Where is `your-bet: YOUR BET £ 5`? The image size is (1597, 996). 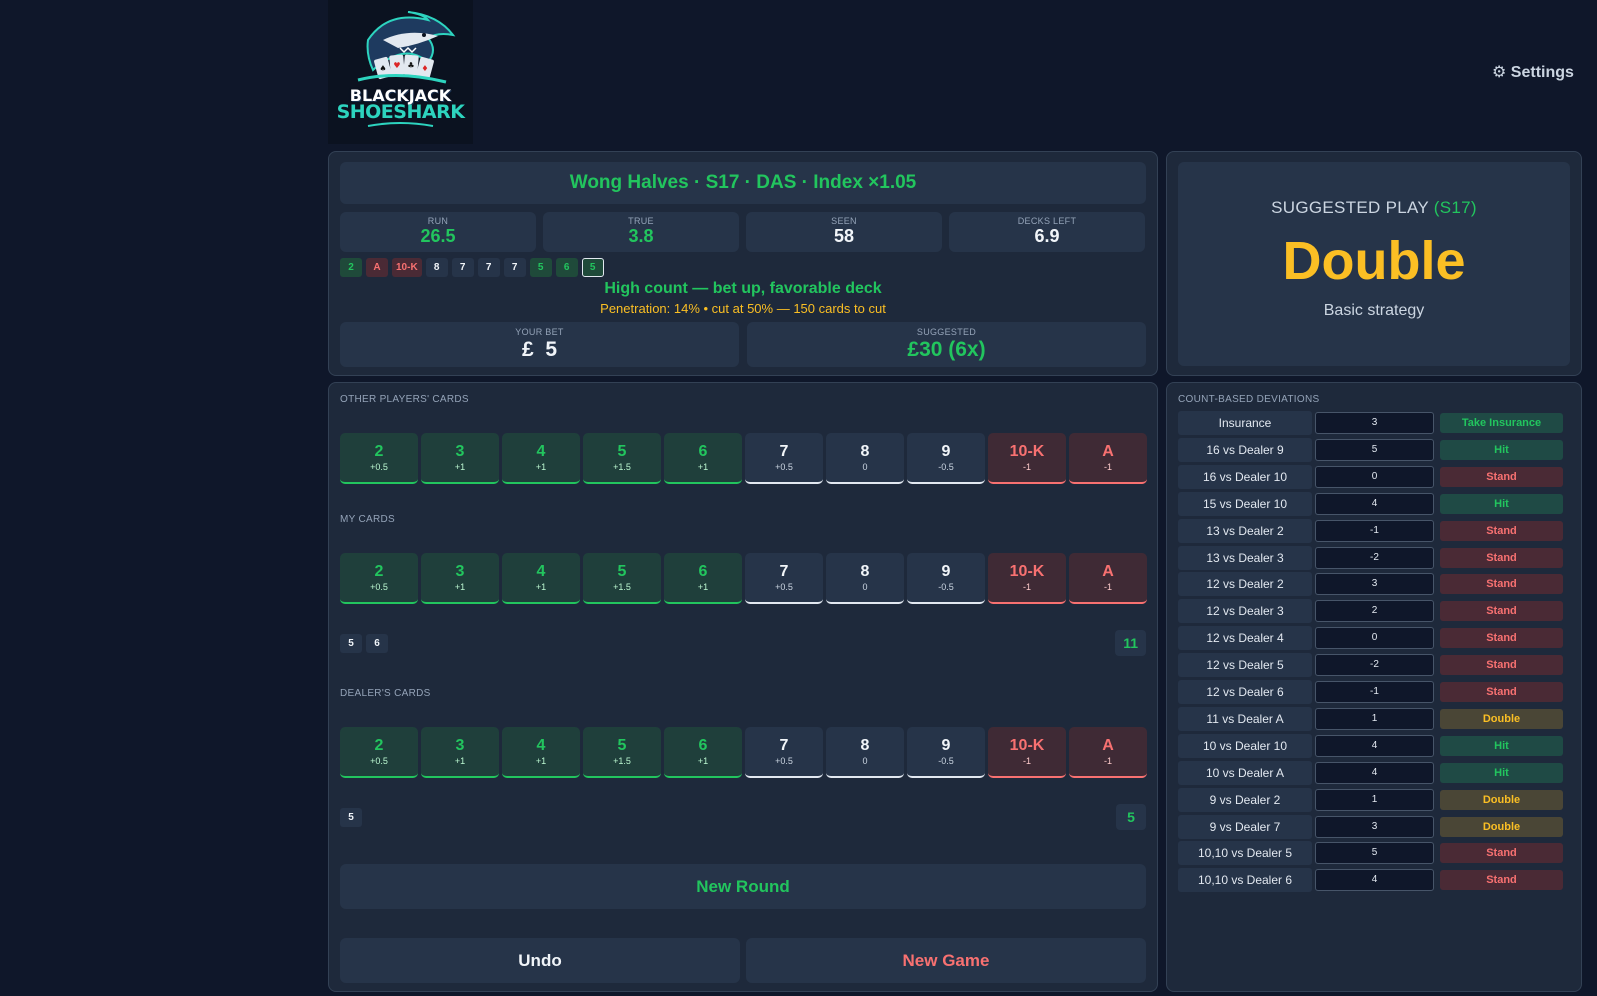
your-bet: YOUR BET £ 5 is located at coordinates (539, 344).